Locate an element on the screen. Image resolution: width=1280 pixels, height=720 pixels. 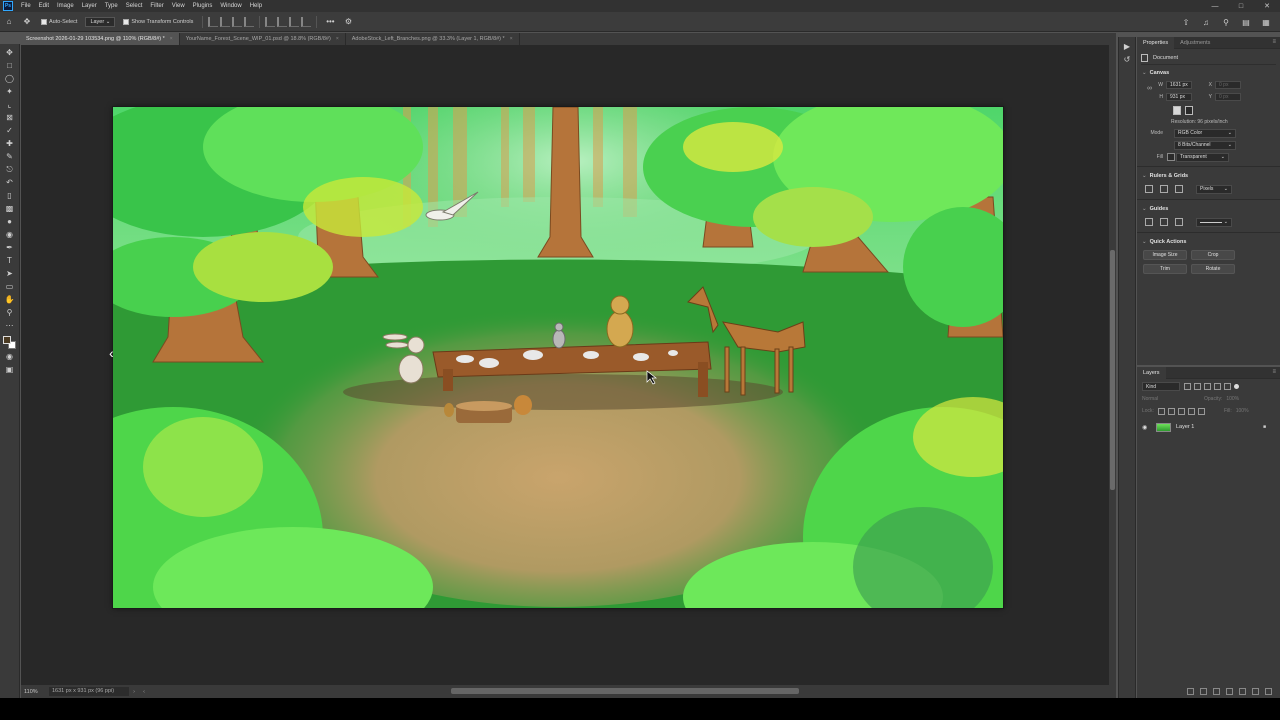
menu-help: Help is located at coordinates (256, 6).